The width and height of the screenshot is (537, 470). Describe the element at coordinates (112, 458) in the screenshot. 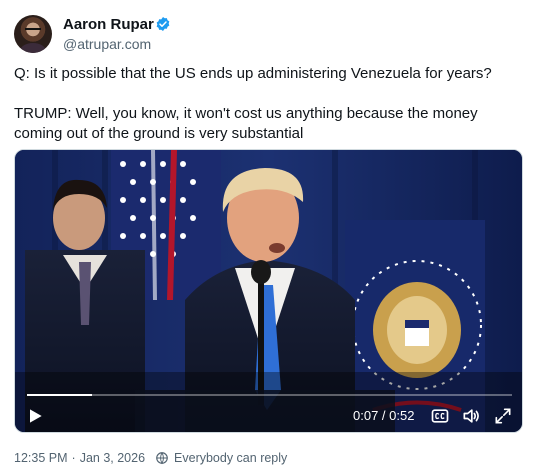

I see `tweet-date: Jan 3, 2026` at that location.